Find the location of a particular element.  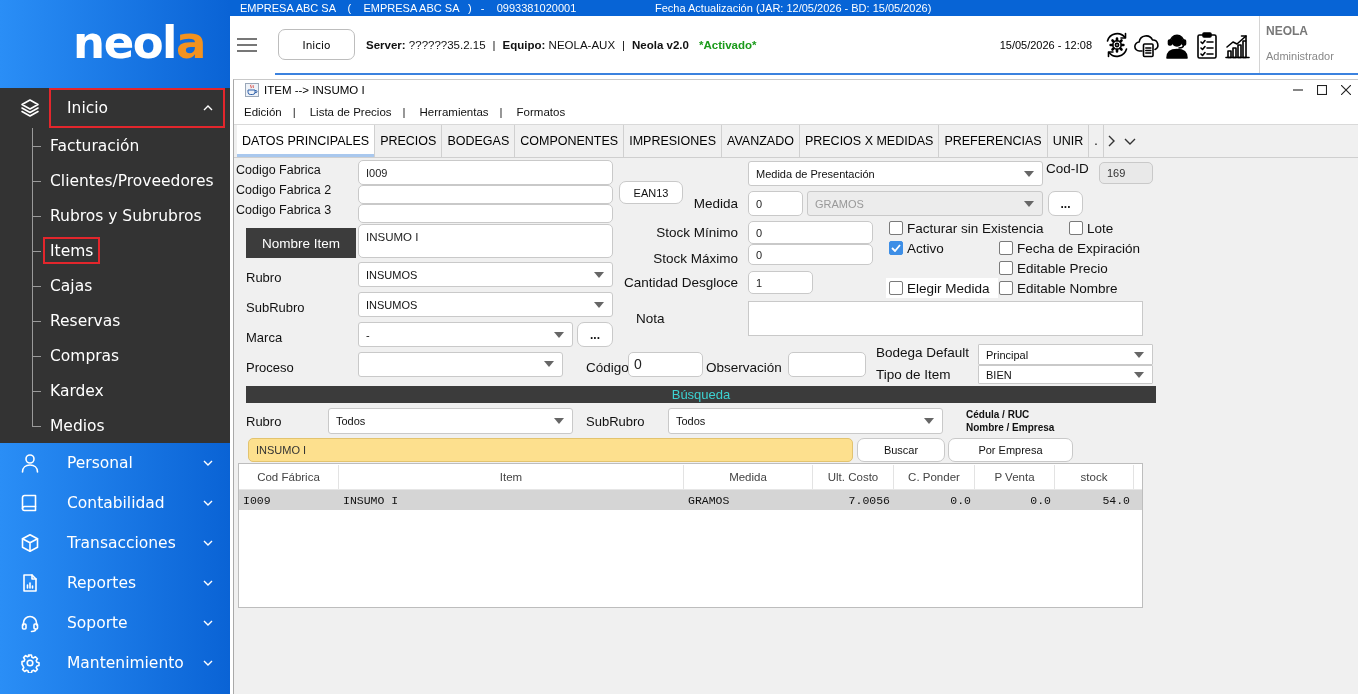

cup-icon is located at coordinates (252, 90).